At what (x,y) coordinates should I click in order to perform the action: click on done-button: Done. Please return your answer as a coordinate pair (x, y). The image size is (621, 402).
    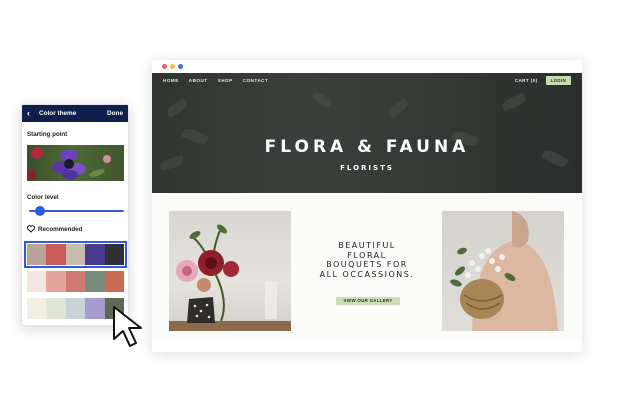
    Looking at the image, I should click on (115, 113).